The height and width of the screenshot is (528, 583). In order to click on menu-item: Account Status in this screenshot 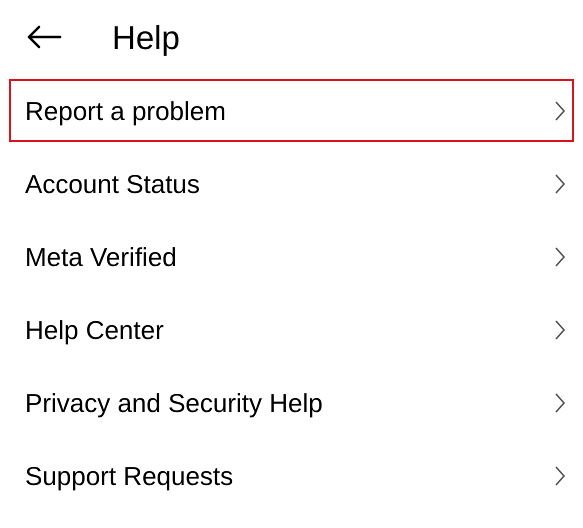, I will do `click(291, 183)`.